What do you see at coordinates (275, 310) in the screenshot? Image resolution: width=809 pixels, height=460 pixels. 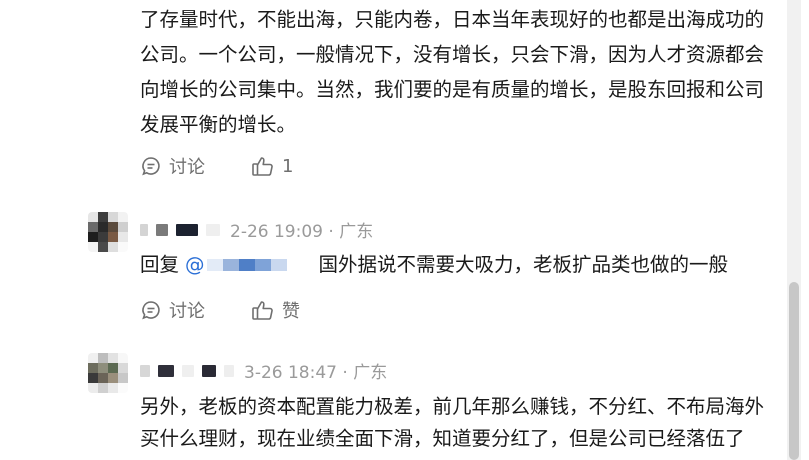 I see `like-button: 赞` at bounding box center [275, 310].